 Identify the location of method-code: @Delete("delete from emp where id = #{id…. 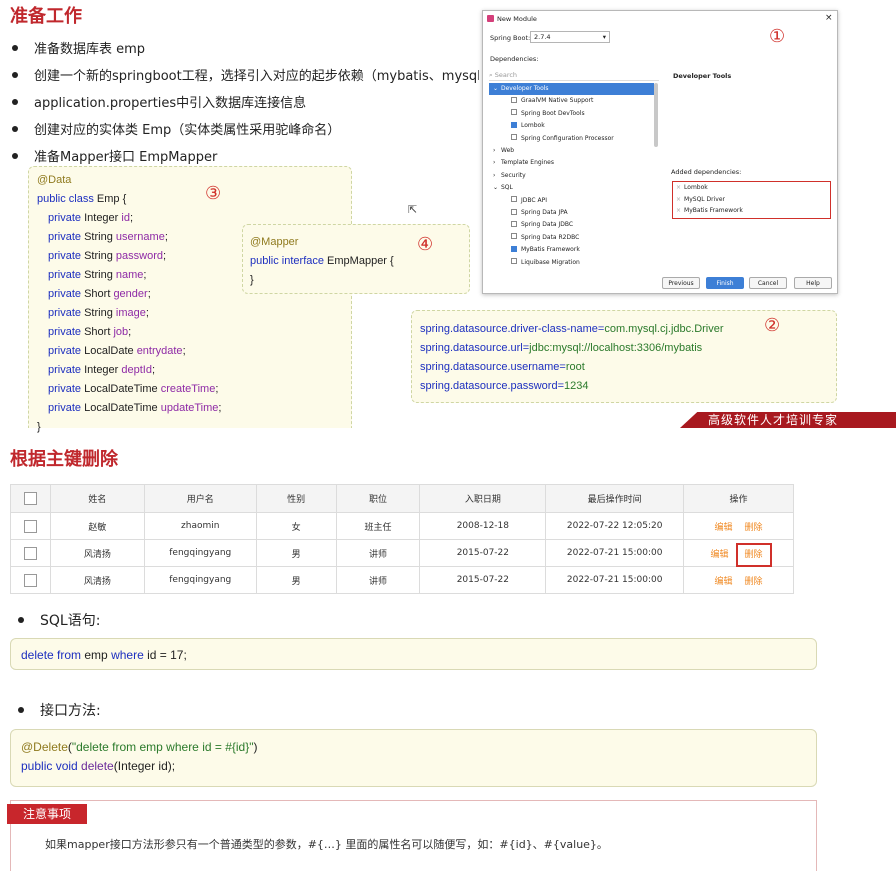
(413, 758).